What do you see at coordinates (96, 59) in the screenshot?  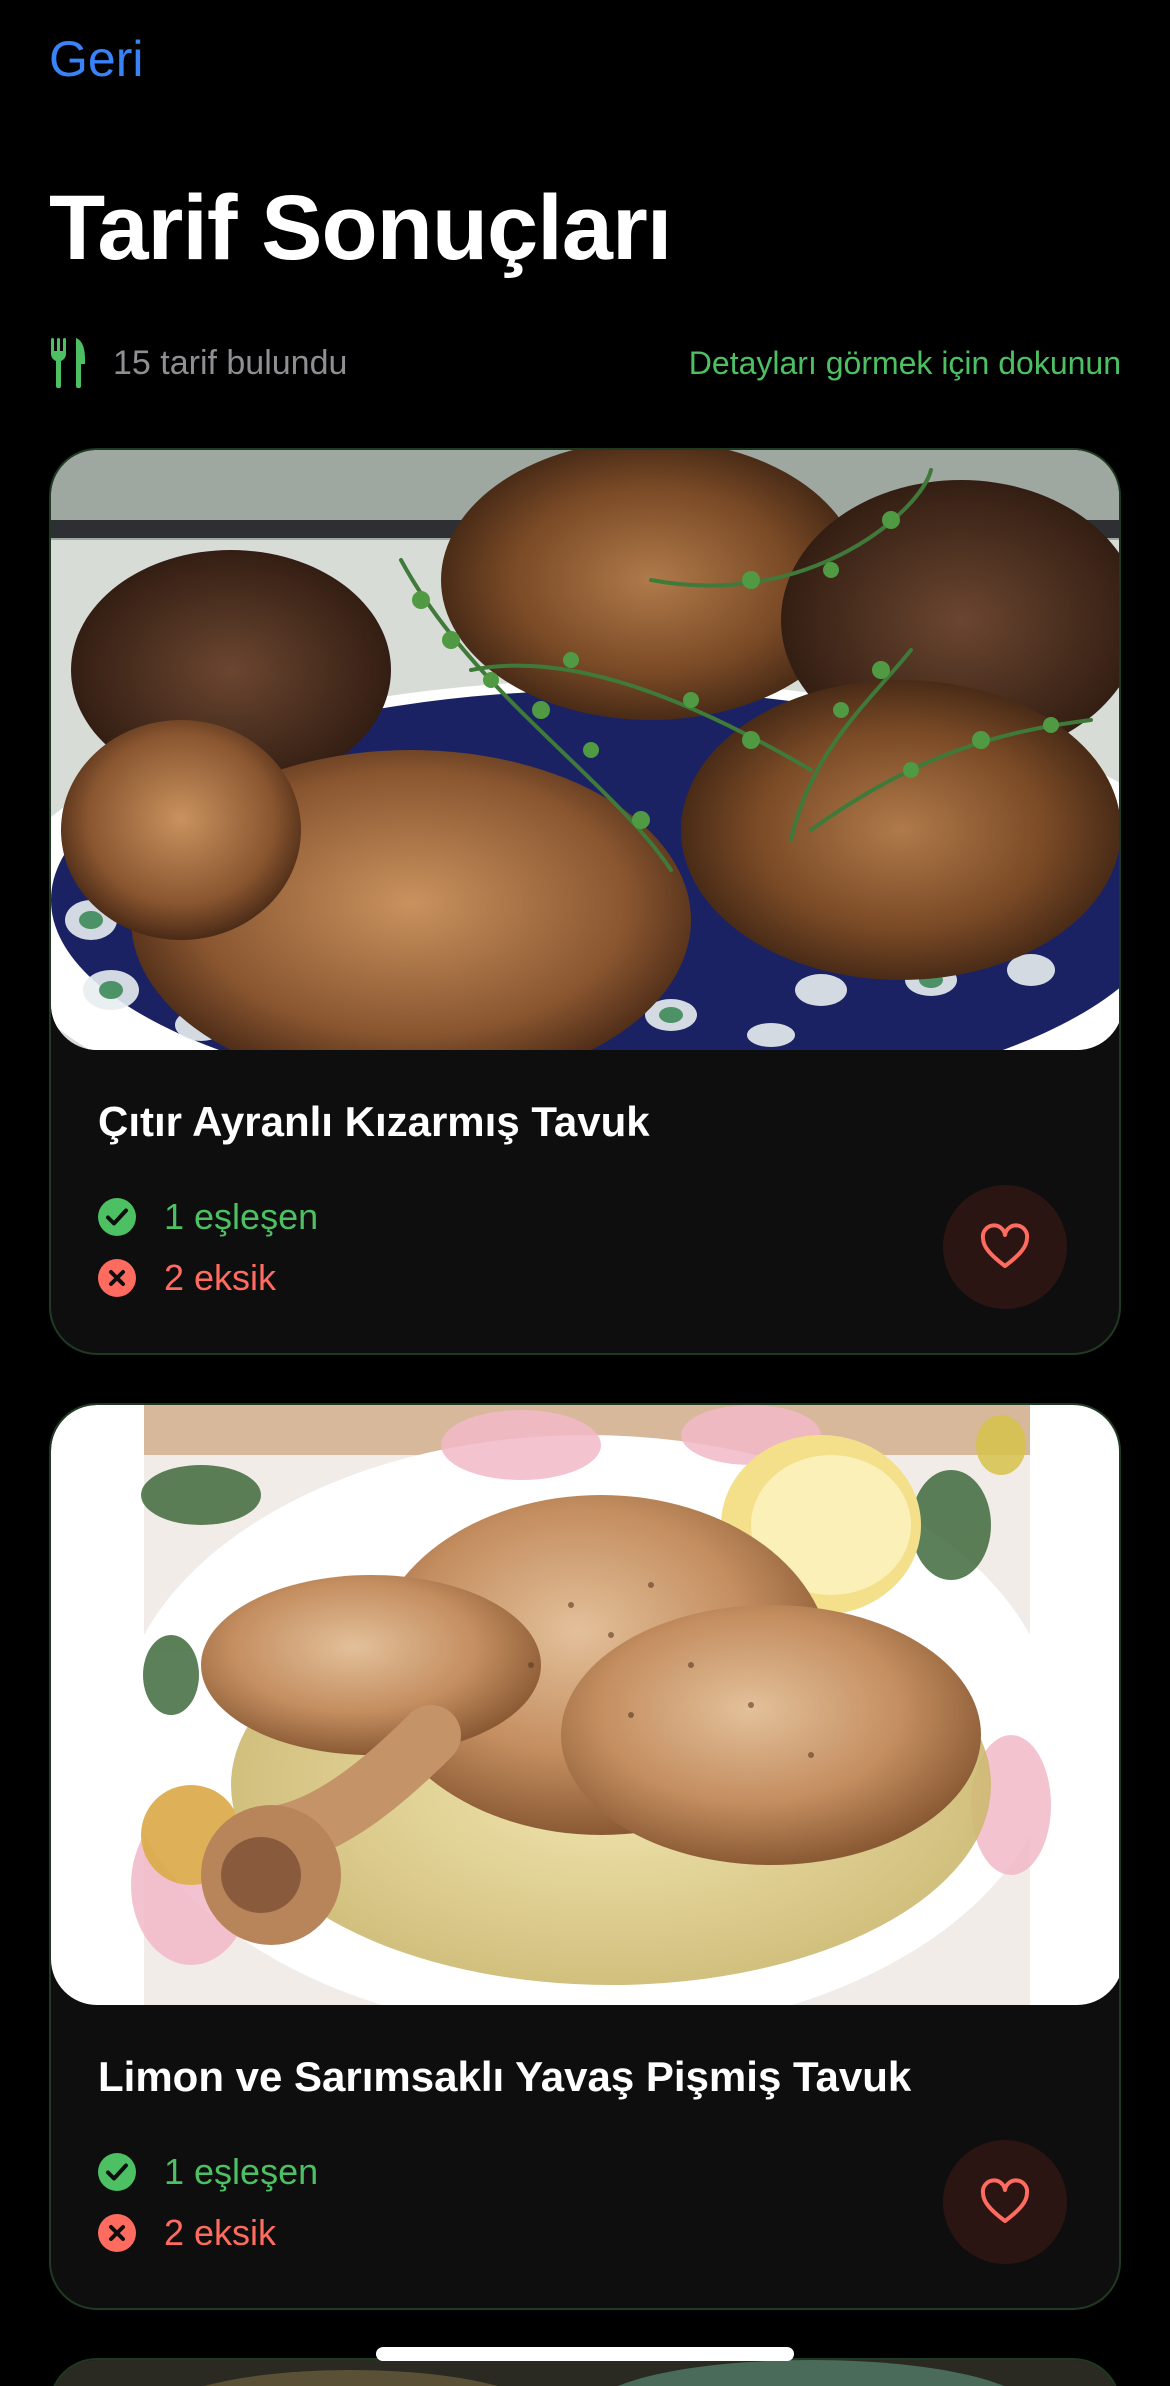 I see `back-button: Geri` at bounding box center [96, 59].